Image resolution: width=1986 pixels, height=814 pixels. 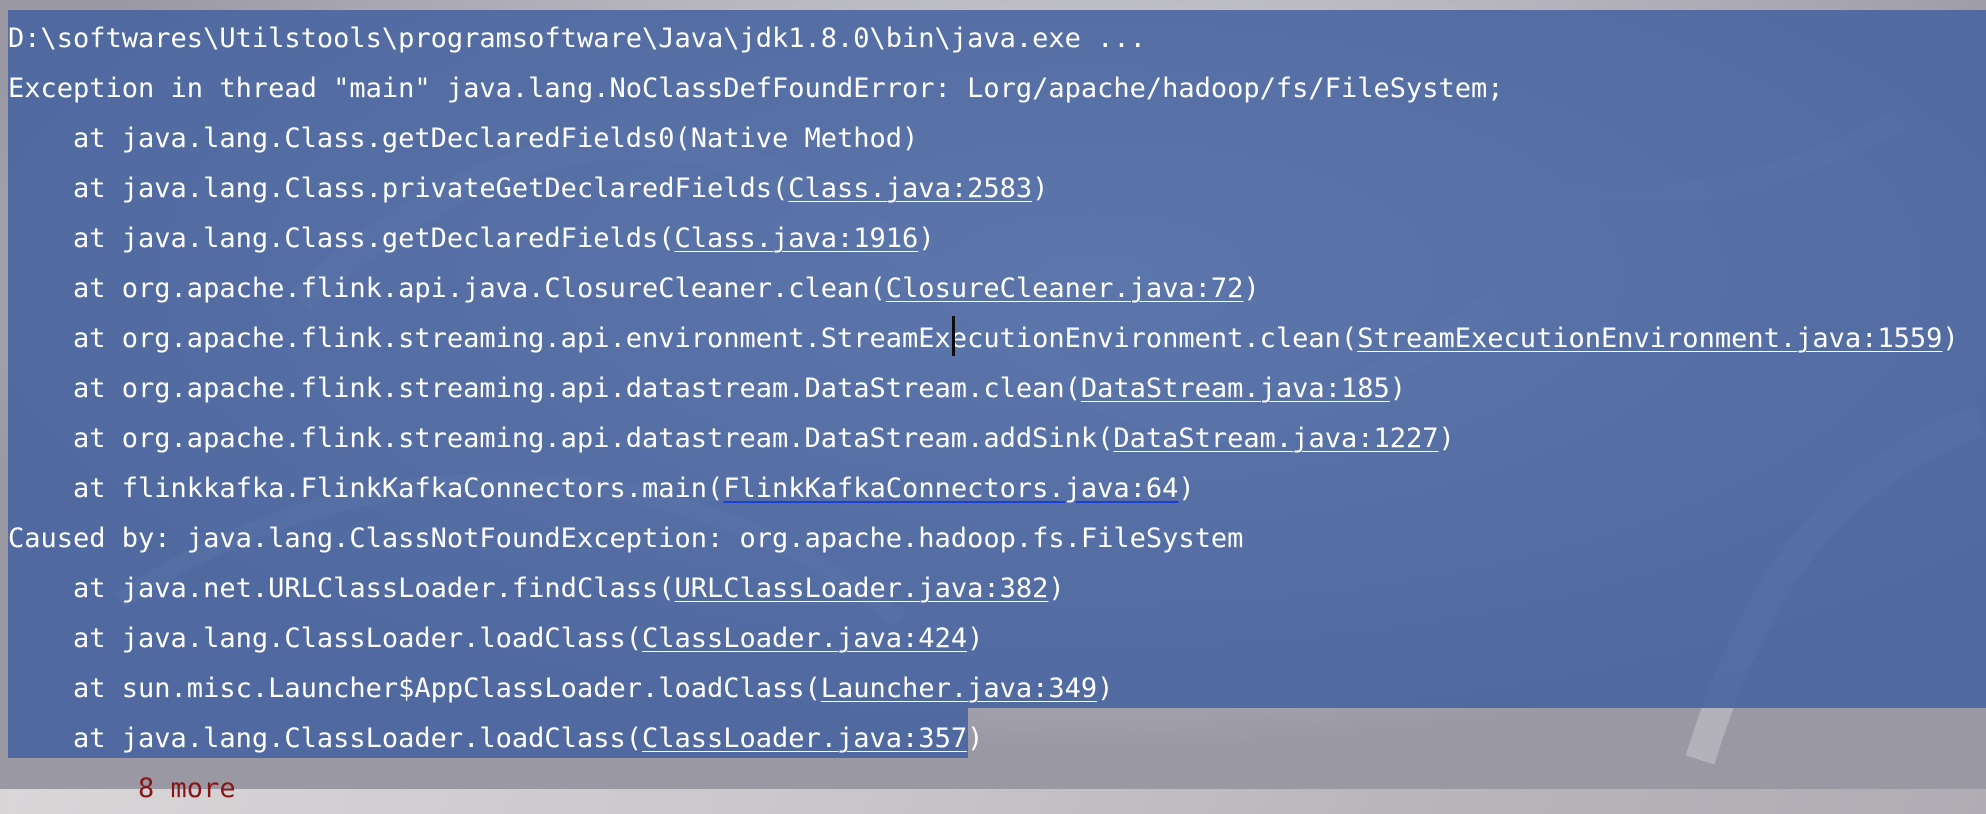 What do you see at coordinates (910, 188) in the screenshot?
I see `source-link: Class.java:2583` at bounding box center [910, 188].